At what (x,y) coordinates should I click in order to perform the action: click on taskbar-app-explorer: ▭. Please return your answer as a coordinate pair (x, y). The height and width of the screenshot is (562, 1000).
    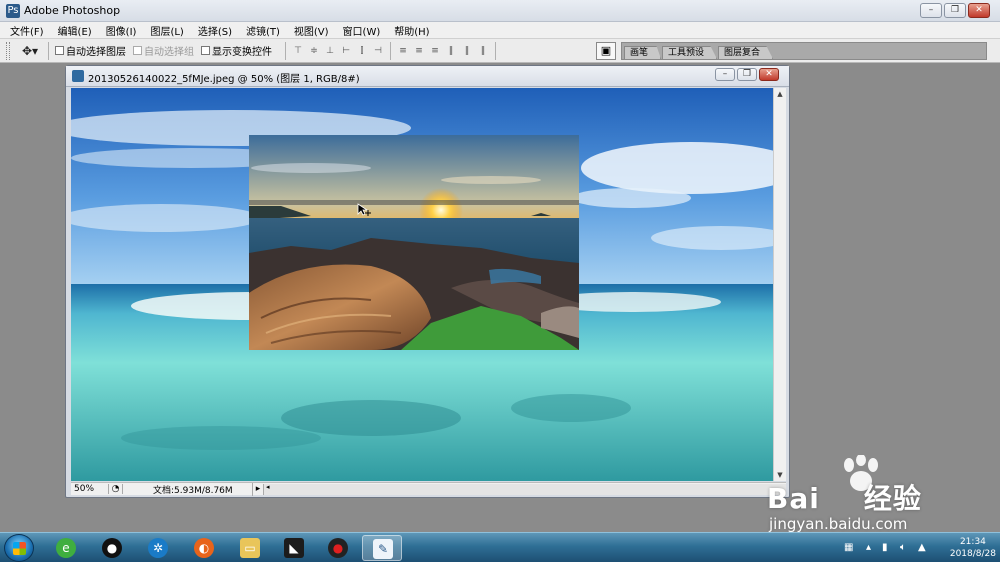
    Looking at the image, I should click on (250, 548).